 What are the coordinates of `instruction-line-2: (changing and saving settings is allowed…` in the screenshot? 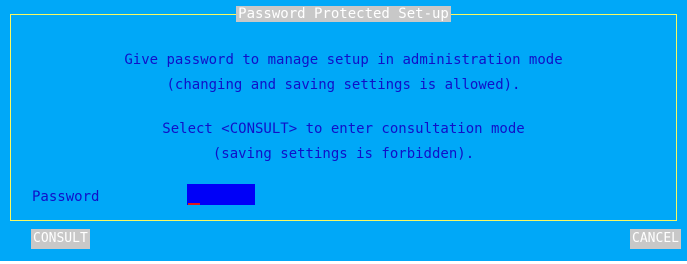 It's located at (343, 85).